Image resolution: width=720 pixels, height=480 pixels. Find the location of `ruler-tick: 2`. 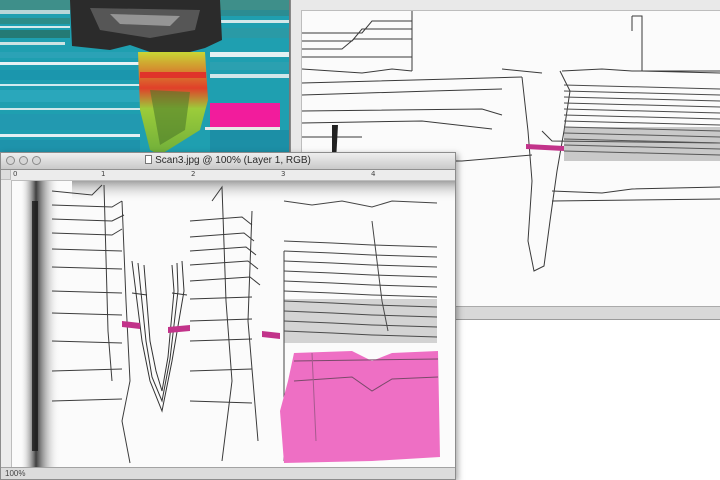

ruler-tick: 2 is located at coordinates (193, 174).